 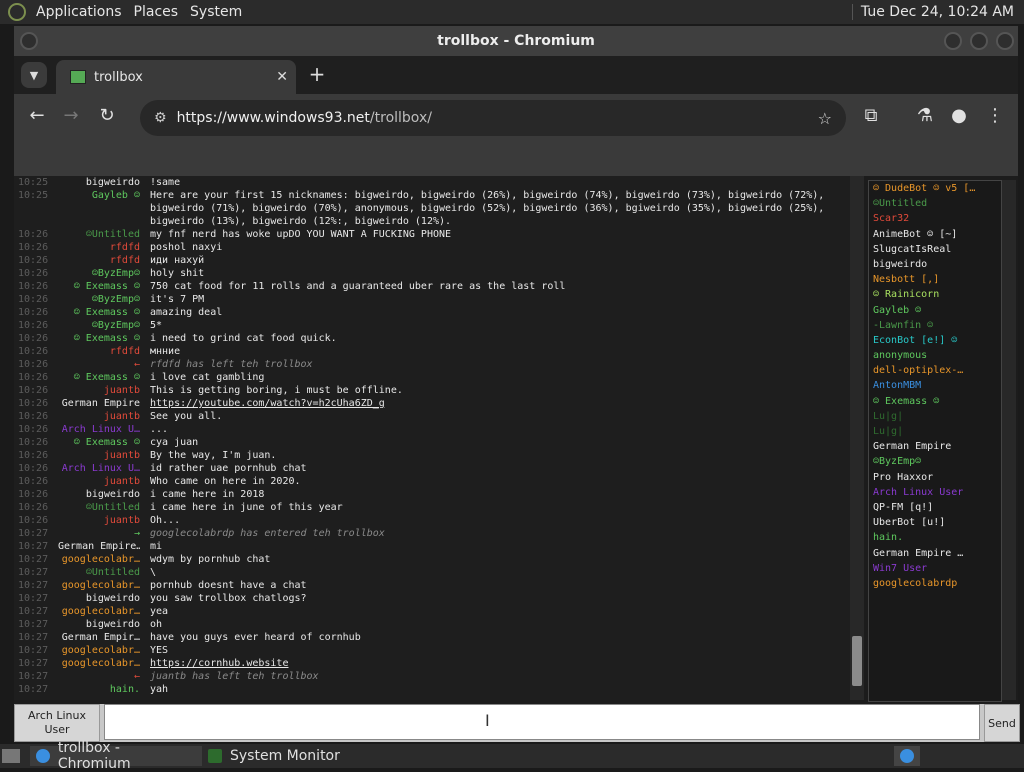 What do you see at coordinates (995, 115) in the screenshot?
I see `more-menu-icon: ⋮` at bounding box center [995, 115].